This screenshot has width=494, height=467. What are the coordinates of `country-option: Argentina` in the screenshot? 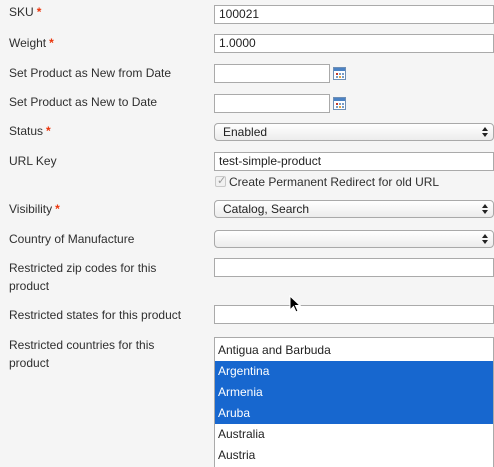 It's located at (354, 371).